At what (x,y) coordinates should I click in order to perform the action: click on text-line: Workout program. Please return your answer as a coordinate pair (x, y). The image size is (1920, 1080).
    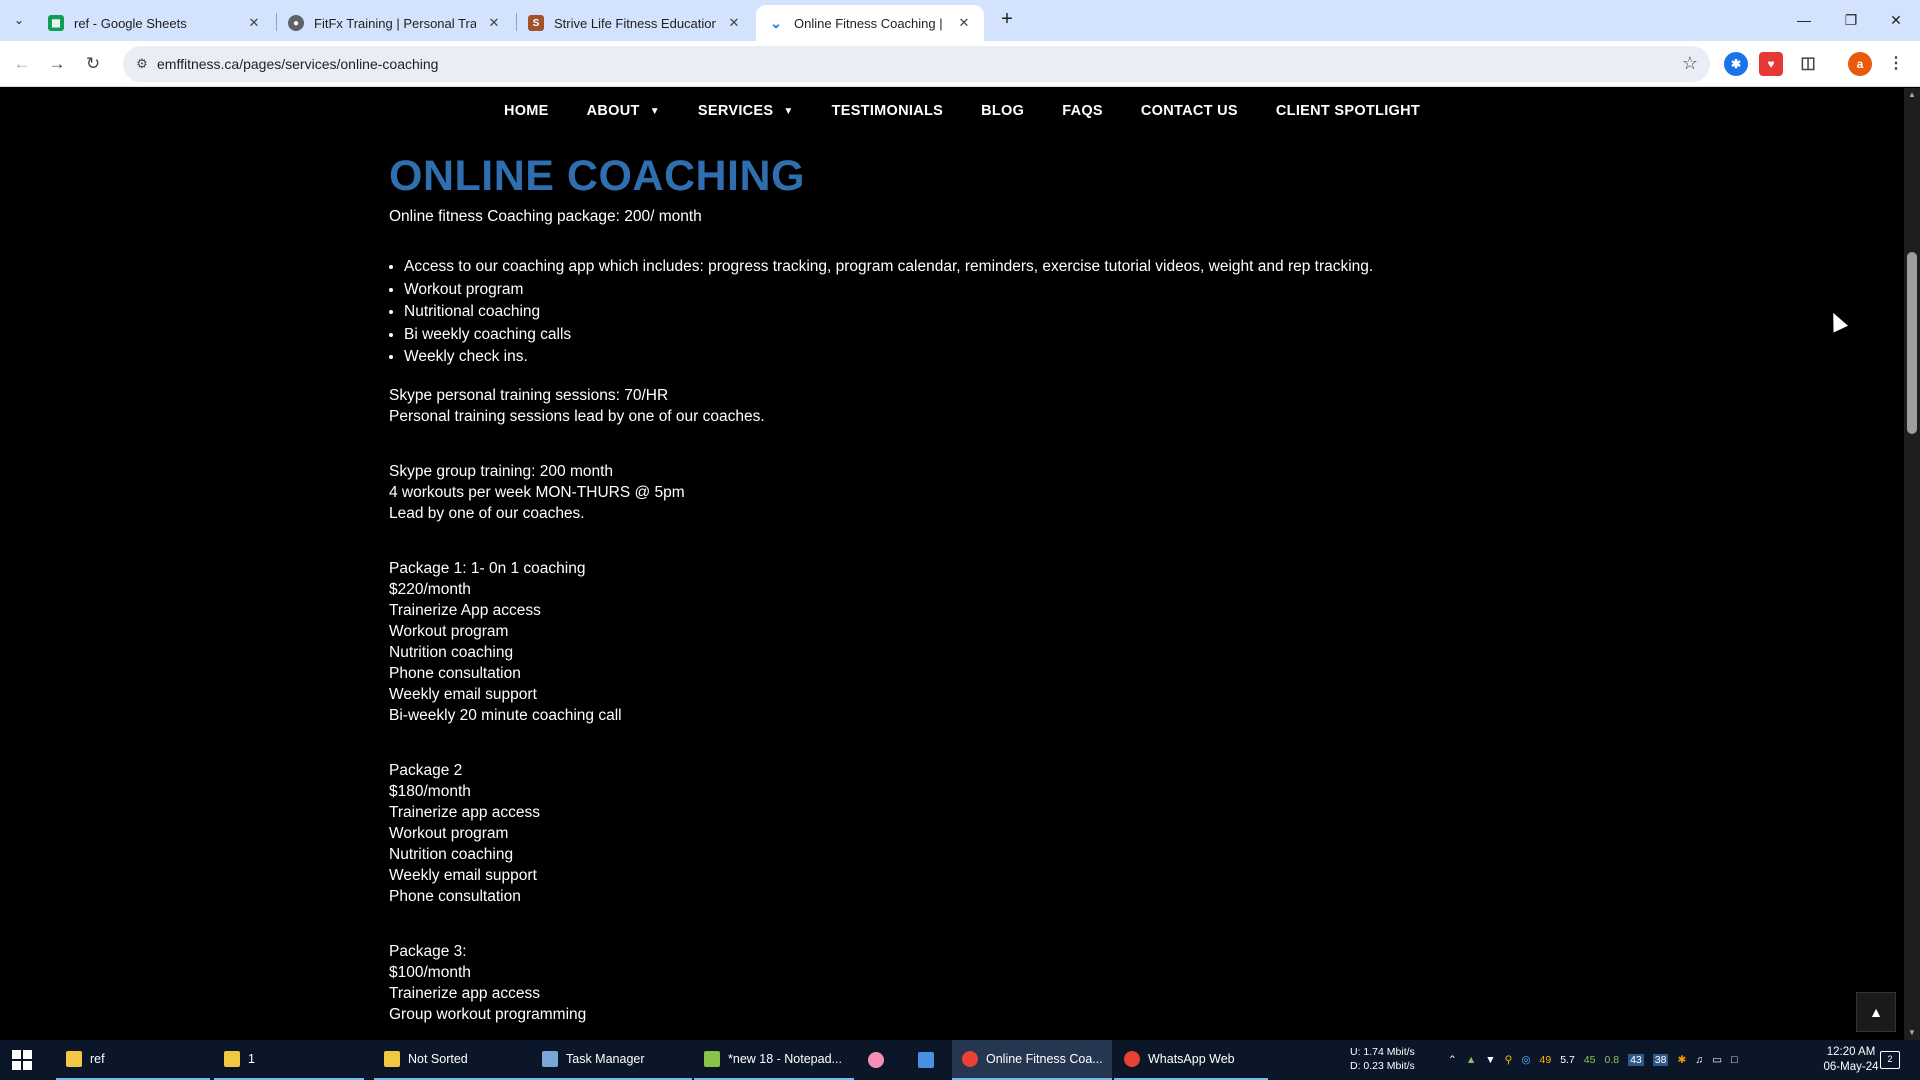
    Looking at the image, I should click on (449, 631).